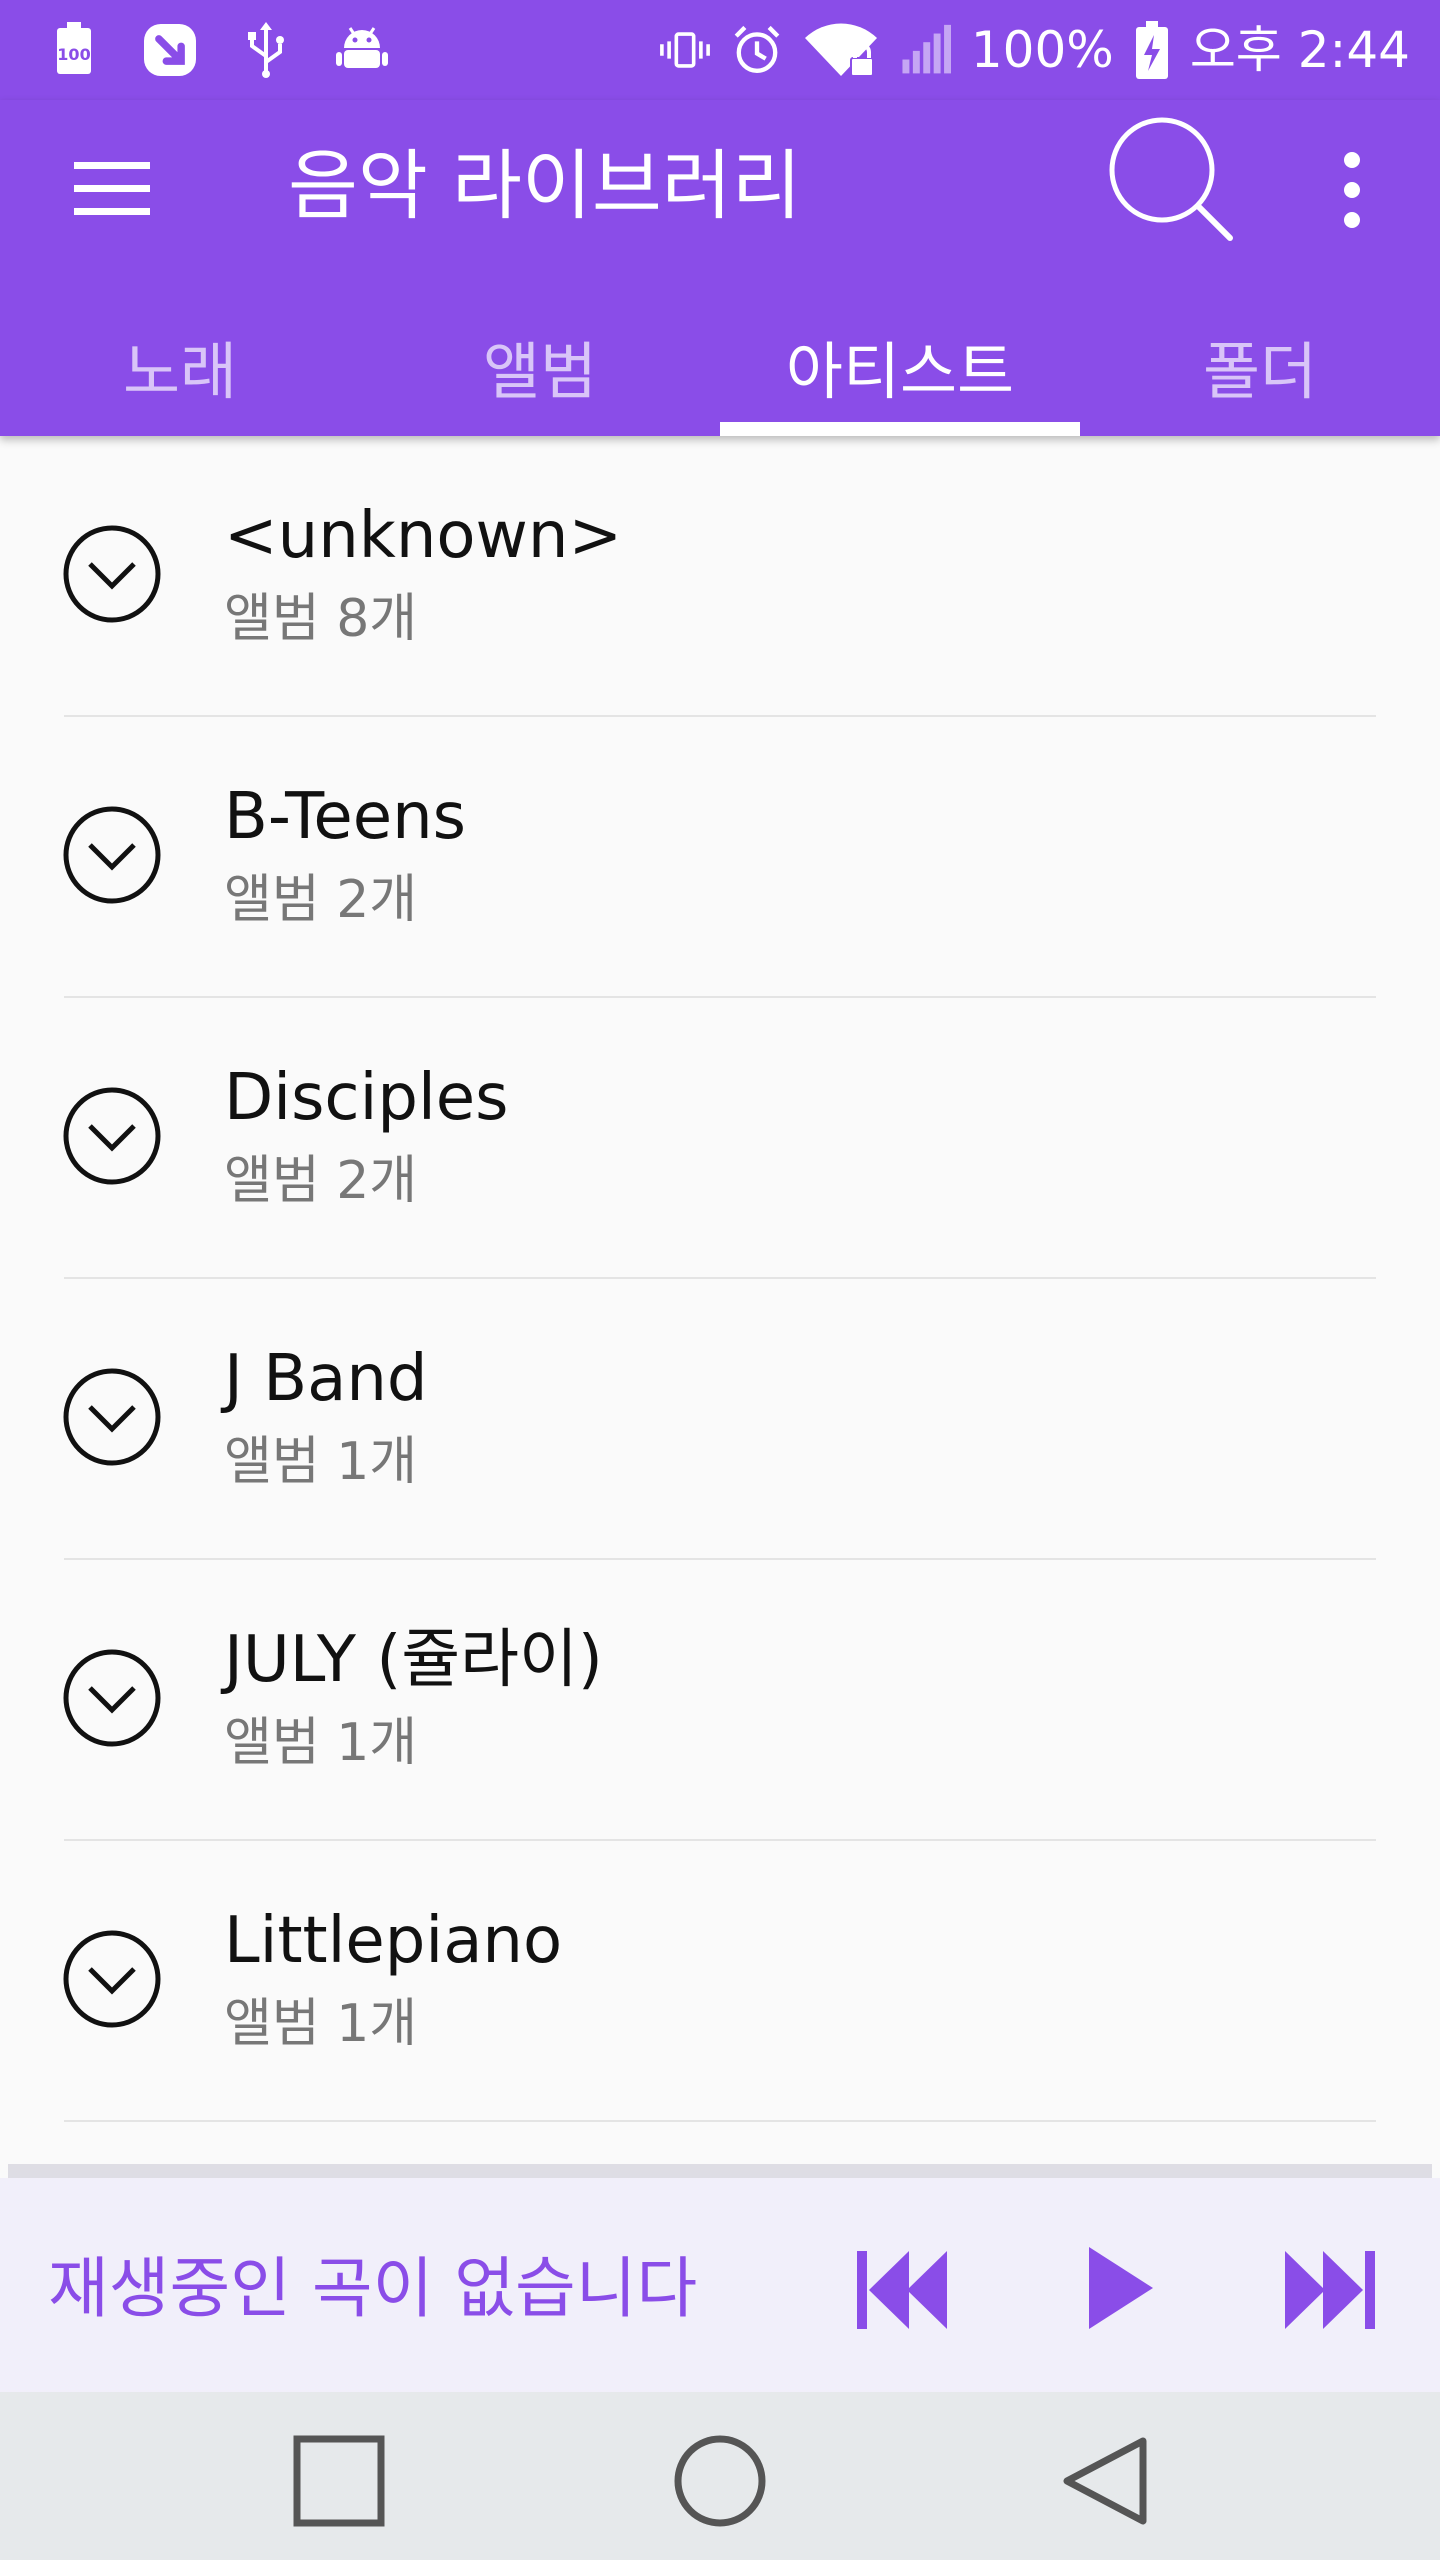  What do you see at coordinates (720, 857) in the screenshot?
I see `list-item: B-Teens 앨범 2개` at bounding box center [720, 857].